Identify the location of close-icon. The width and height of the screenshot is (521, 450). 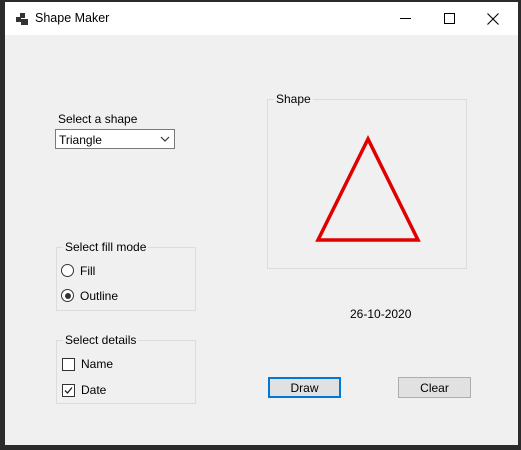
(493, 18).